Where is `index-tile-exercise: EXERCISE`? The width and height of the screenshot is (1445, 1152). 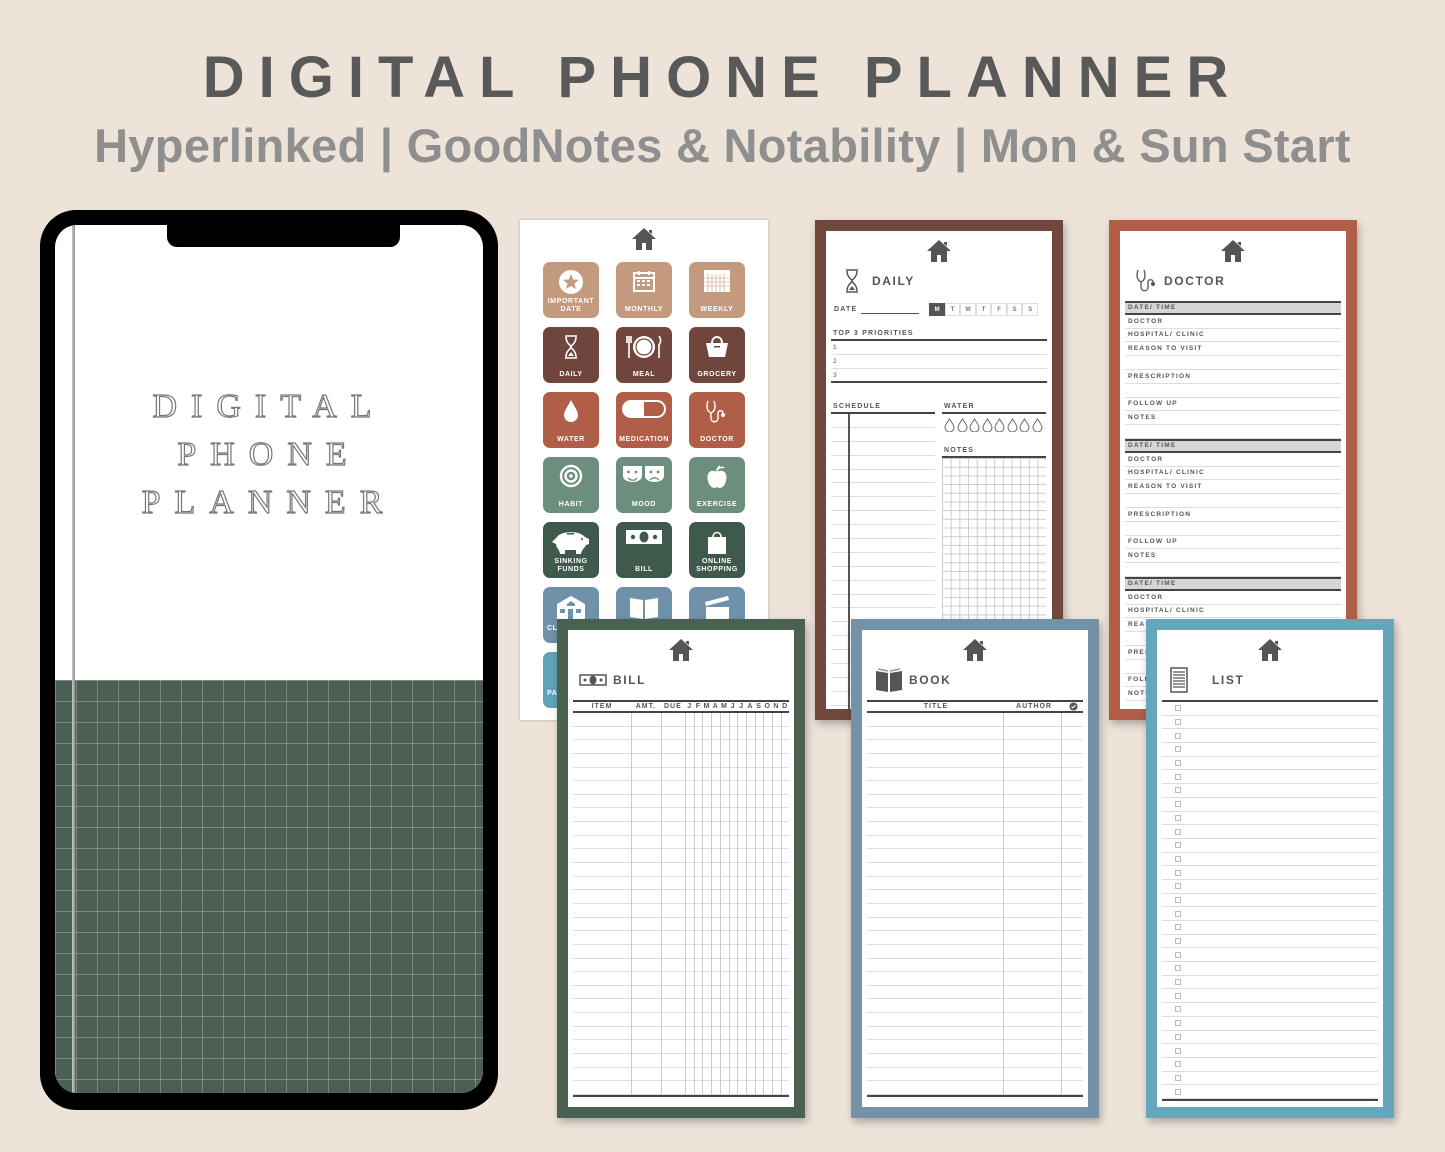 index-tile-exercise: EXERCISE is located at coordinates (717, 485).